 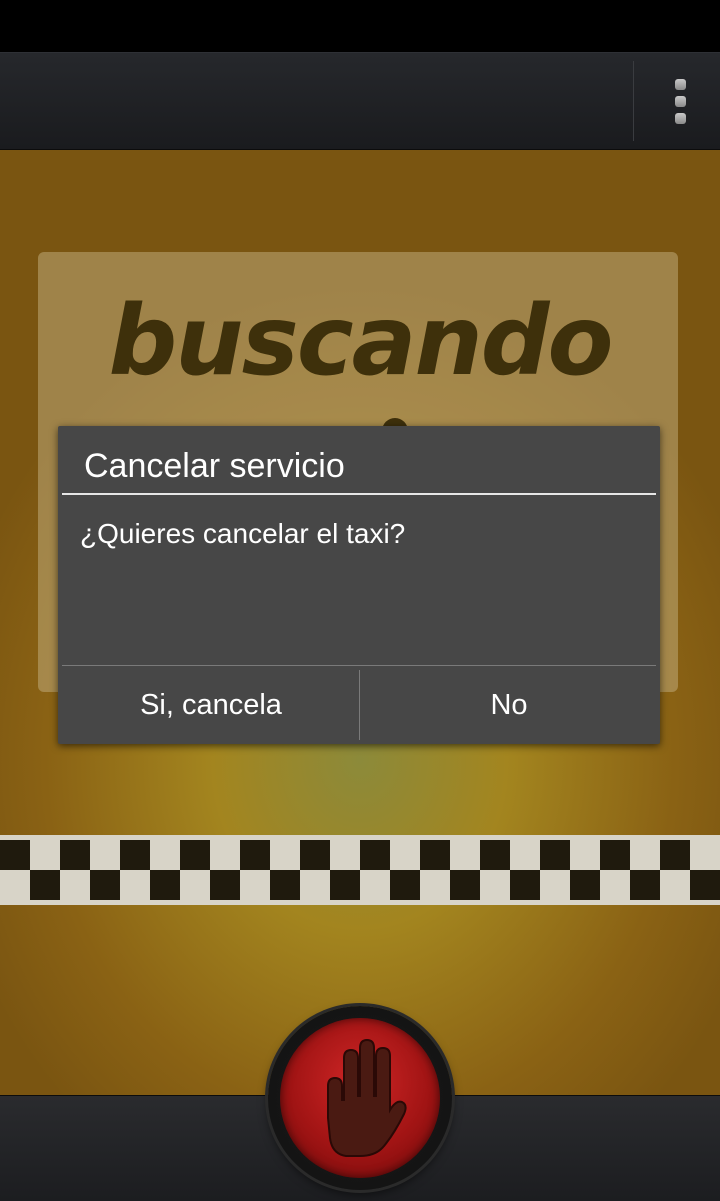 What do you see at coordinates (509, 705) in the screenshot?
I see `dismiss-button: No` at bounding box center [509, 705].